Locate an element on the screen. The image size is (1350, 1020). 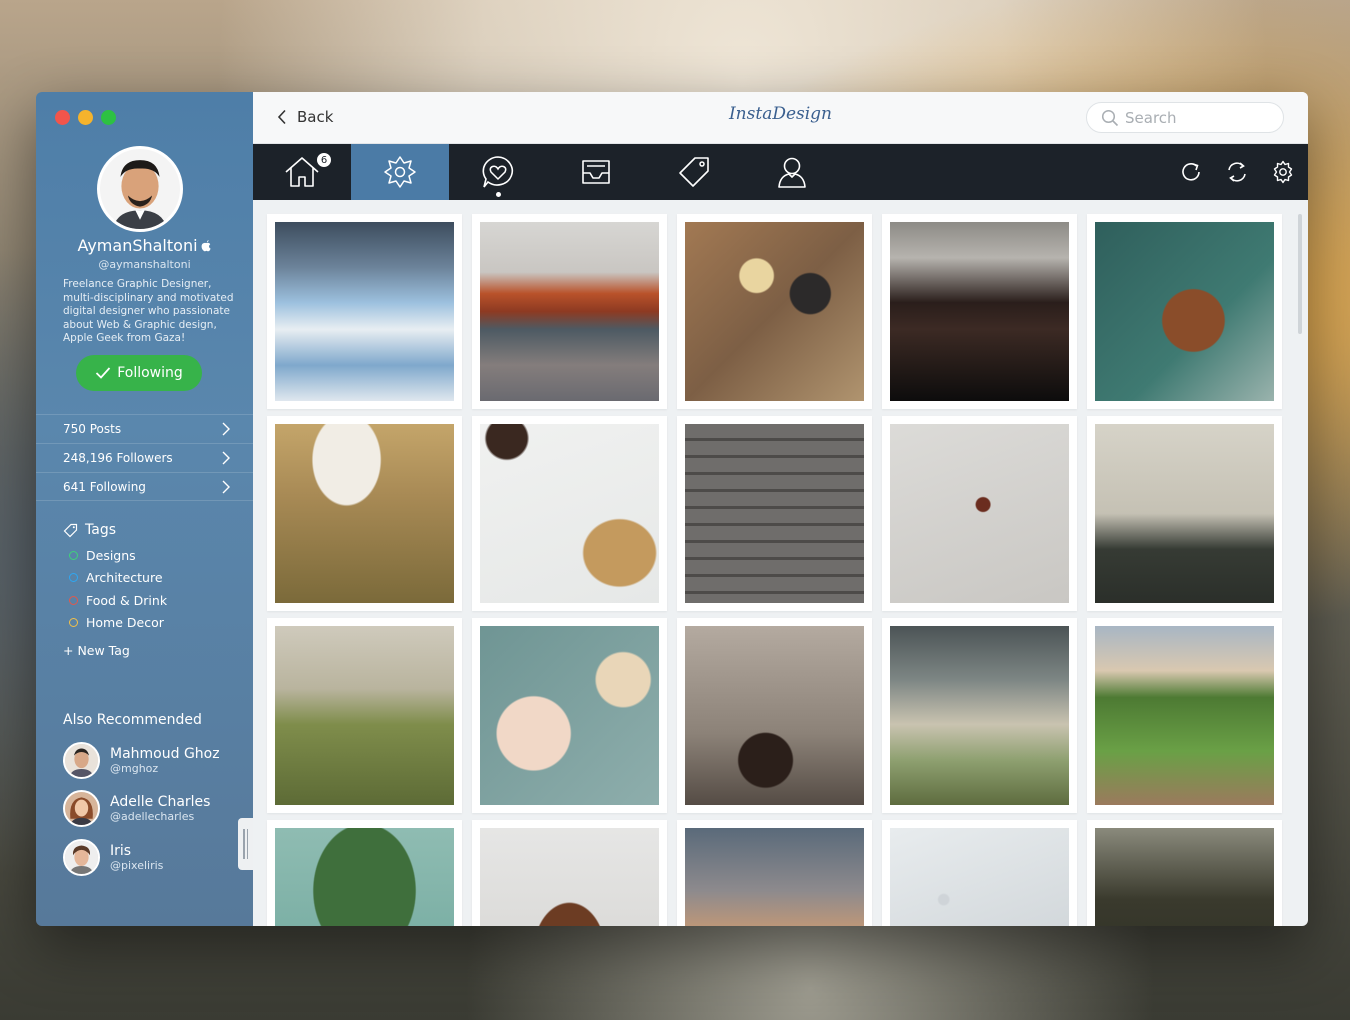
user-portrait-icon is located at coordinates (81, 809).